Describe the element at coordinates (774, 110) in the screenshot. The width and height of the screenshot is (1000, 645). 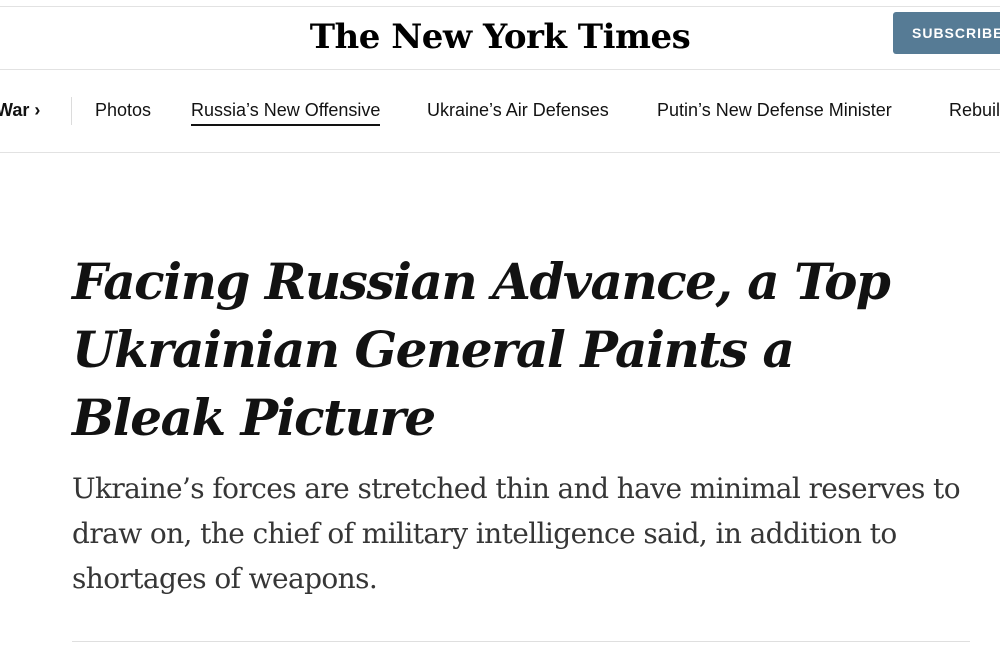
I see `nav-item-putins-new-defense-minister: Putin’s New Defense Minister` at that location.